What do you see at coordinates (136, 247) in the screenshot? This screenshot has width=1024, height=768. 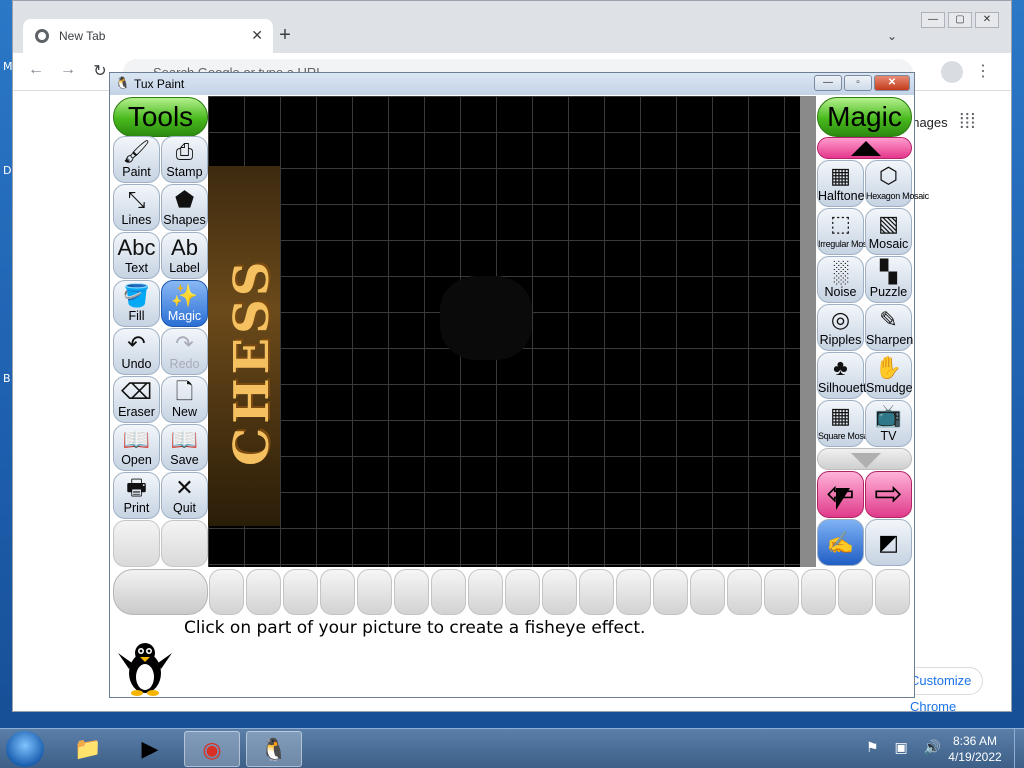 I see `tool-text-icon: Abc` at bounding box center [136, 247].